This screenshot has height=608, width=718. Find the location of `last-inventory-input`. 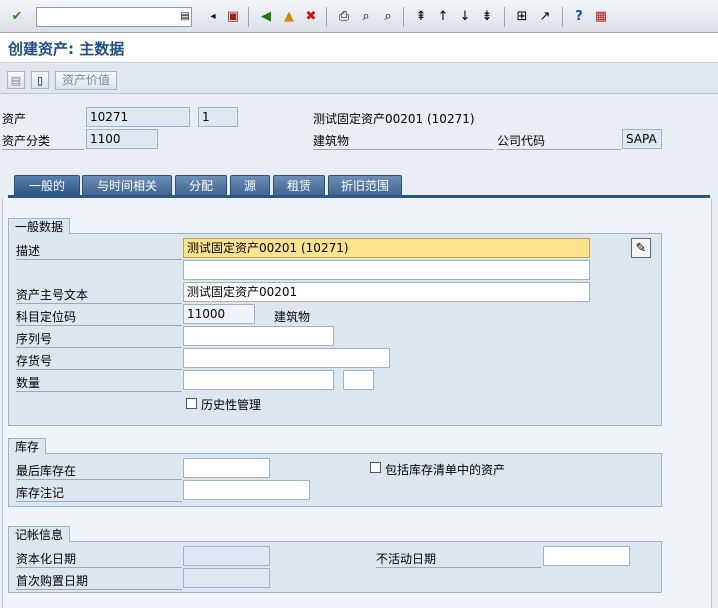

last-inventory-input is located at coordinates (226, 468).